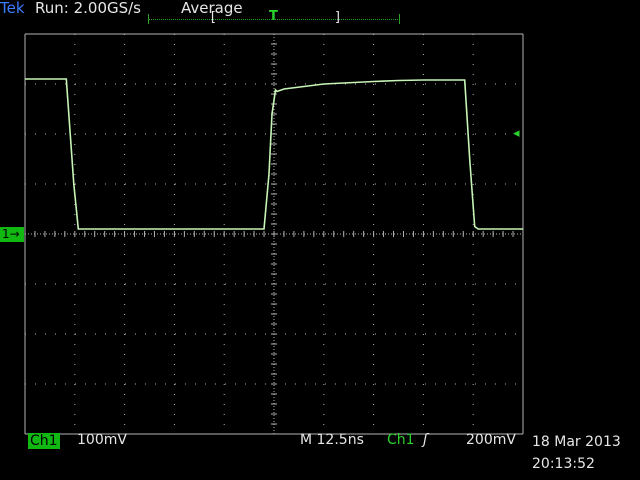  Describe the element at coordinates (516, 133) in the screenshot. I see `trigger-level-marker: ◂` at that location.